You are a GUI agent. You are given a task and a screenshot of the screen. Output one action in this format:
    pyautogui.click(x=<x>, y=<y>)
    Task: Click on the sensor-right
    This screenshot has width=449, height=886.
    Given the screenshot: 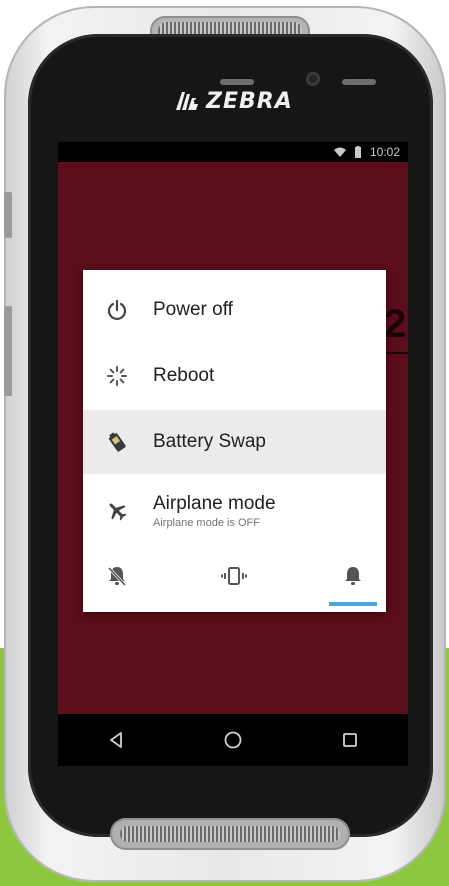 What is the action you would take?
    pyautogui.click(x=359, y=82)
    